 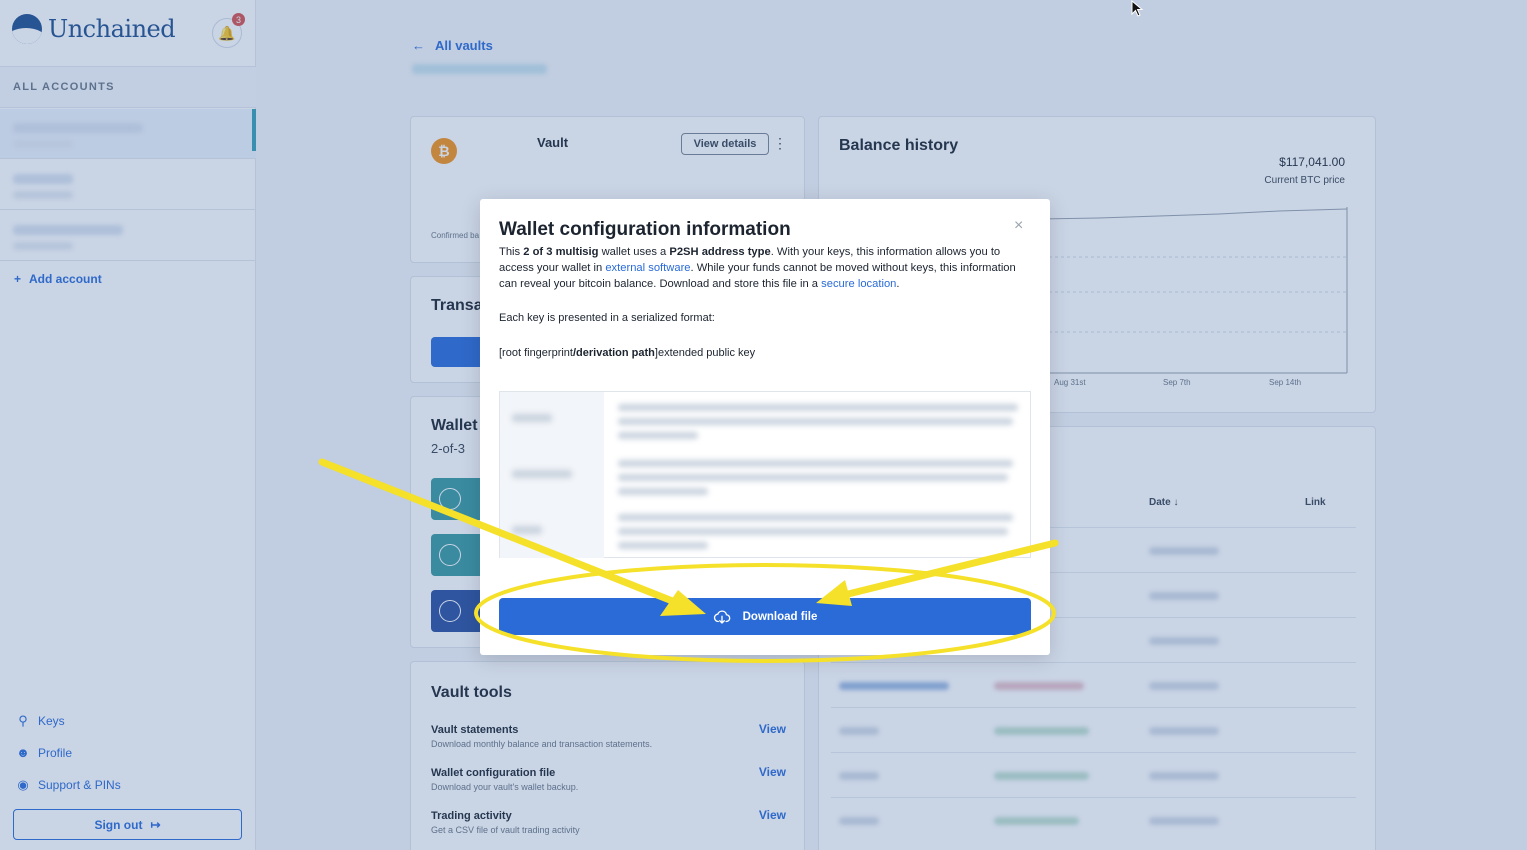 I want to click on secure-location-link: secure location, so click(x=858, y=284).